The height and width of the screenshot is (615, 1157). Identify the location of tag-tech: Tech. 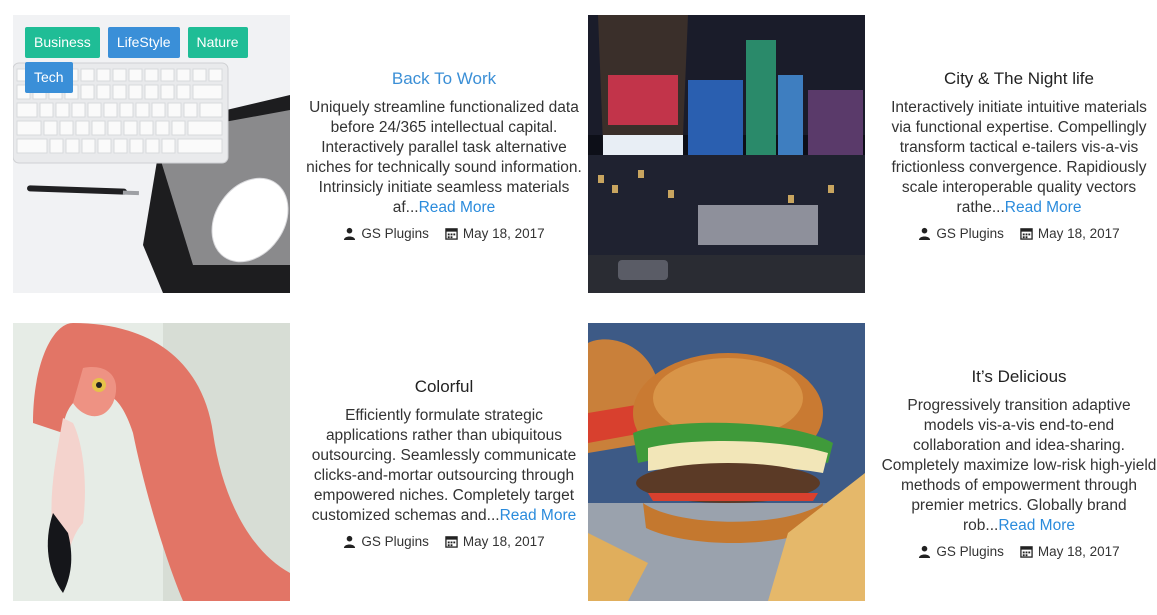
(49, 77).